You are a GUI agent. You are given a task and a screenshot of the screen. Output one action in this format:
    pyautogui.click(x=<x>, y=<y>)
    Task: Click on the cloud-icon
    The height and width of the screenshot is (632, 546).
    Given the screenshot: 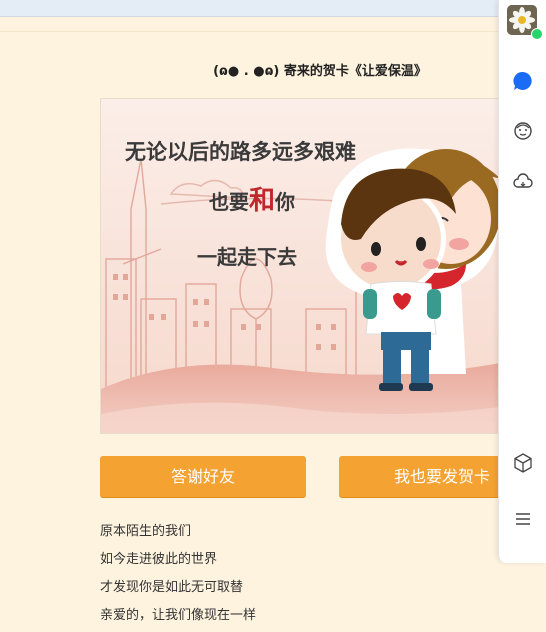 What is the action you would take?
    pyautogui.click(x=523, y=181)
    